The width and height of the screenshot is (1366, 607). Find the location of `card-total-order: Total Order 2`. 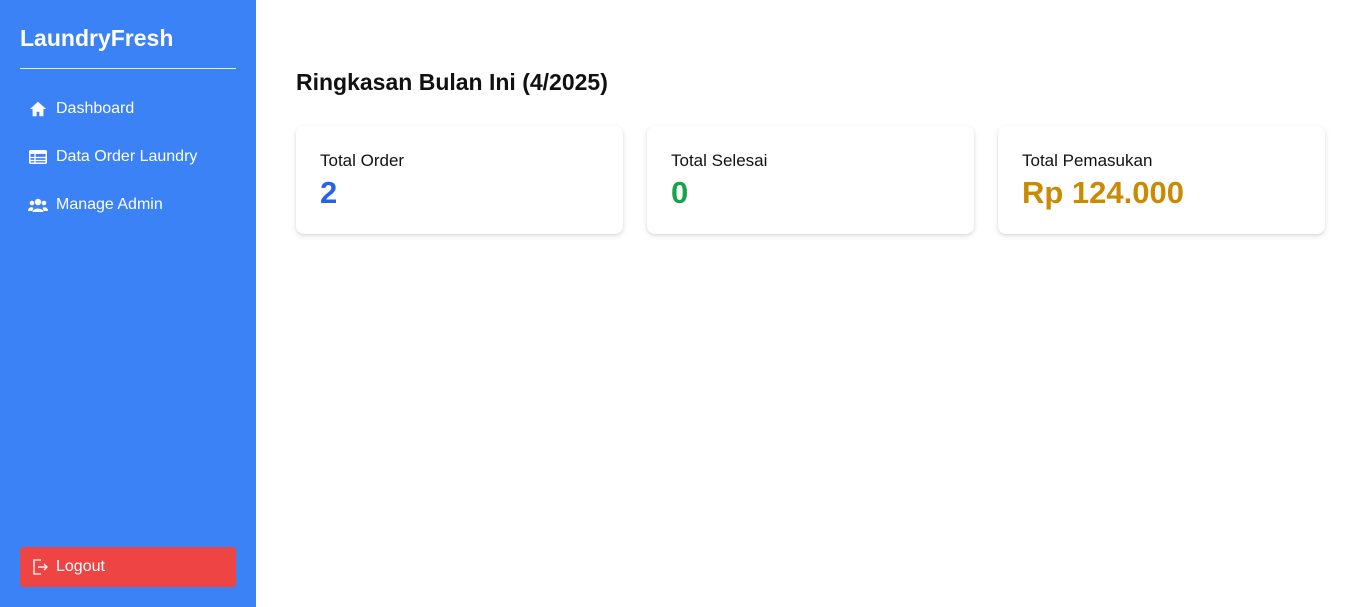

card-total-order: Total Order 2 is located at coordinates (459, 180).